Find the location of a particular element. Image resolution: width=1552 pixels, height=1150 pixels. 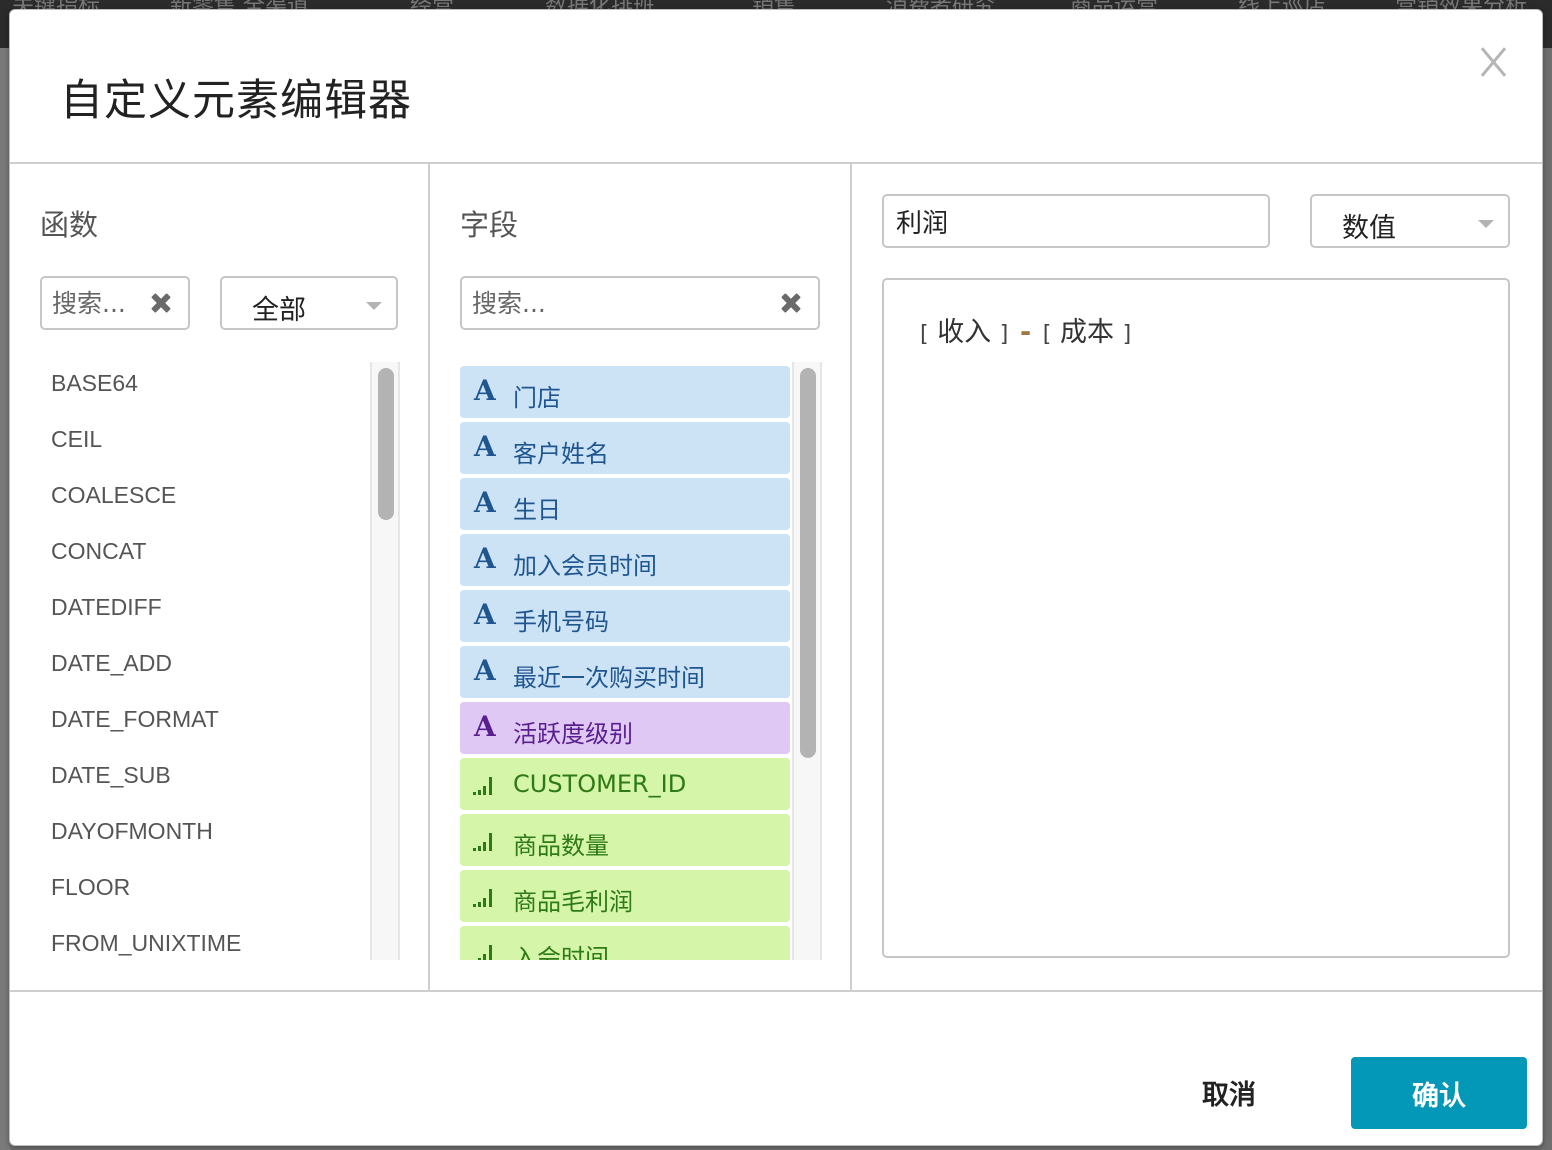

field-item: A 活跃度级别 is located at coordinates (625, 728).